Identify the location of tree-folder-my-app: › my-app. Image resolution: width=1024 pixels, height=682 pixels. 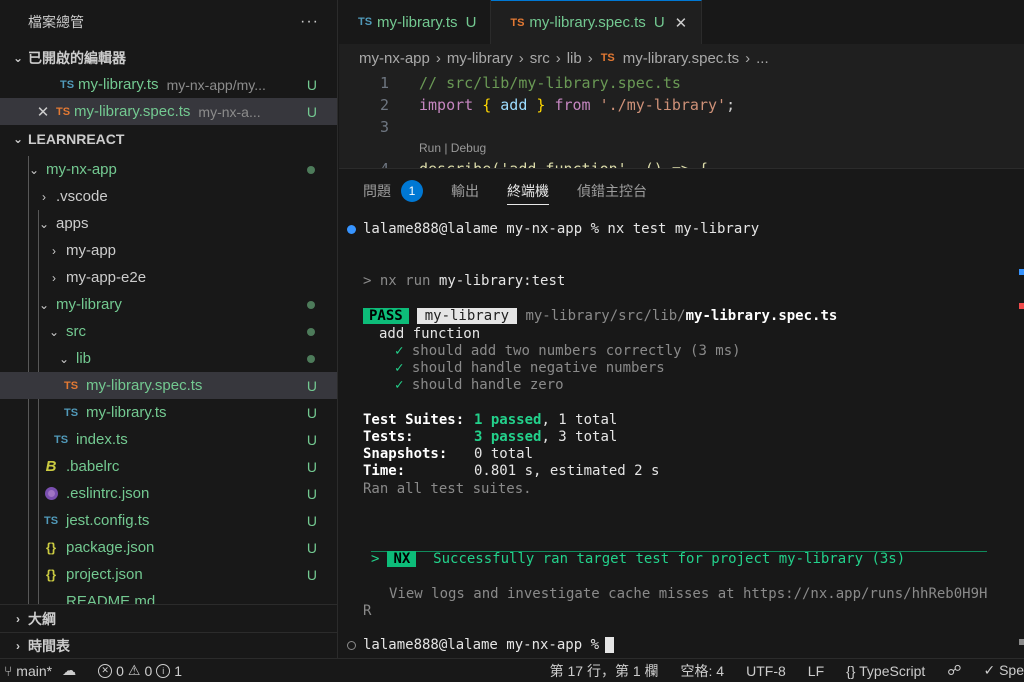
(168, 250).